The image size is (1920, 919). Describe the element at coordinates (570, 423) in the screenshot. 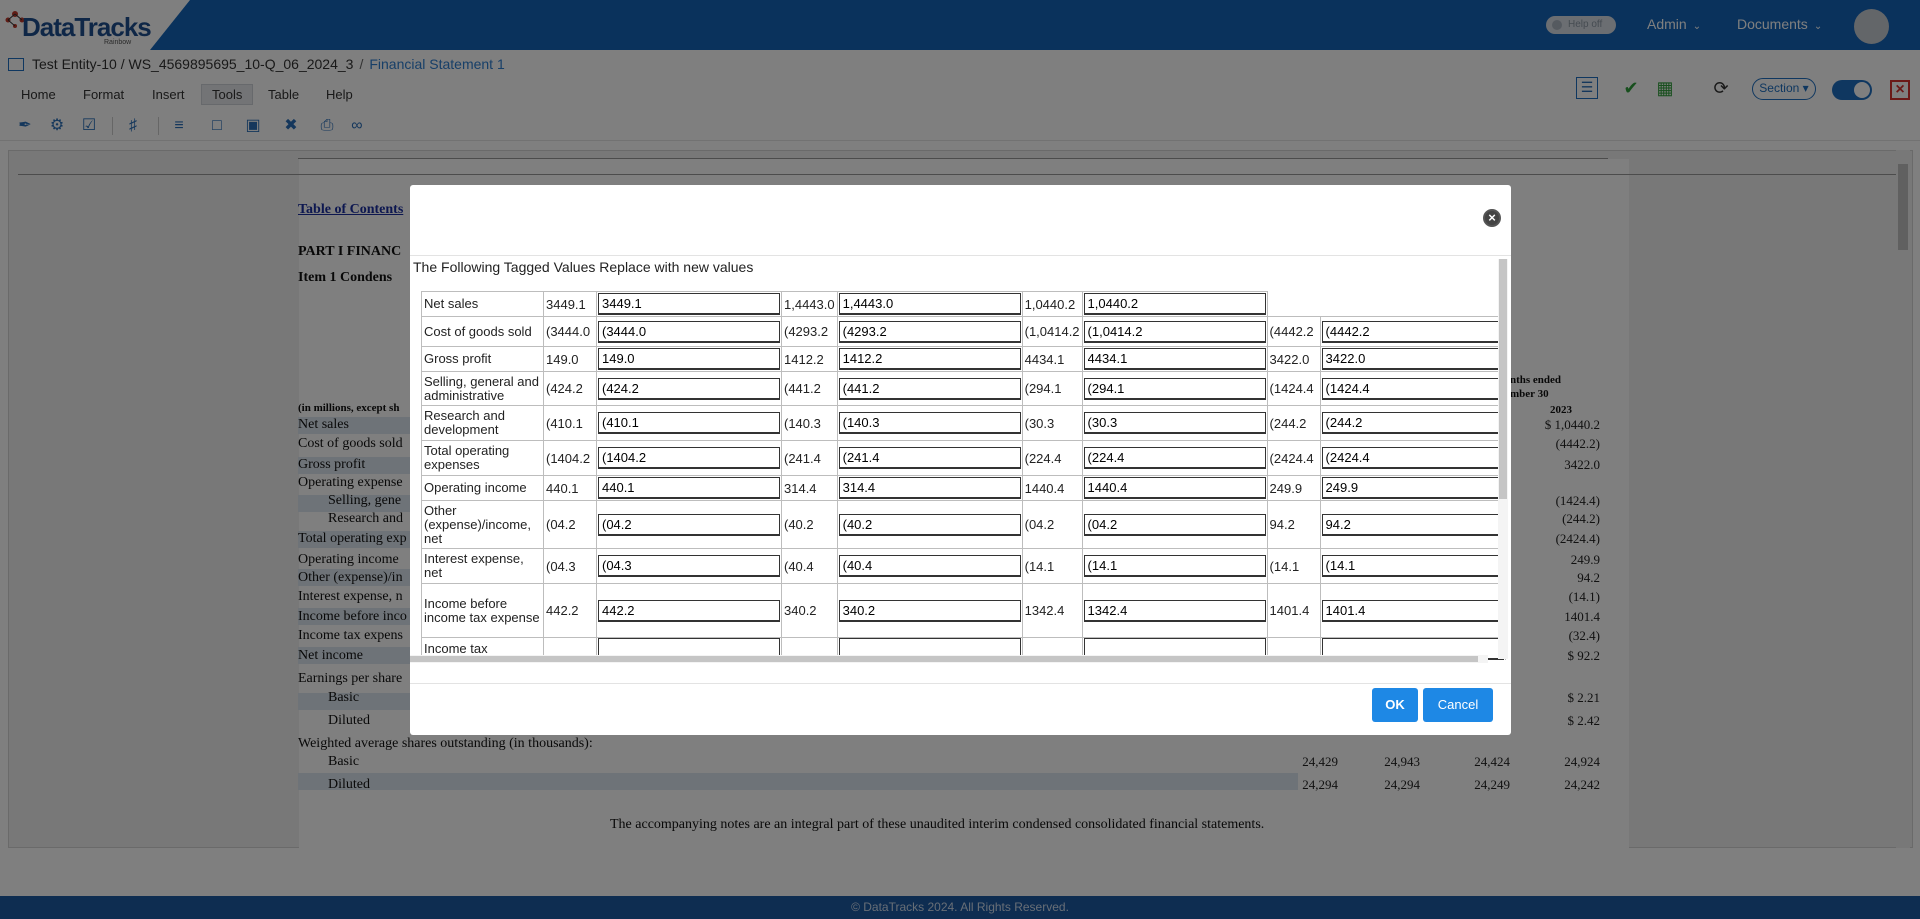

I see `old-value-cell: (410.1` at that location.